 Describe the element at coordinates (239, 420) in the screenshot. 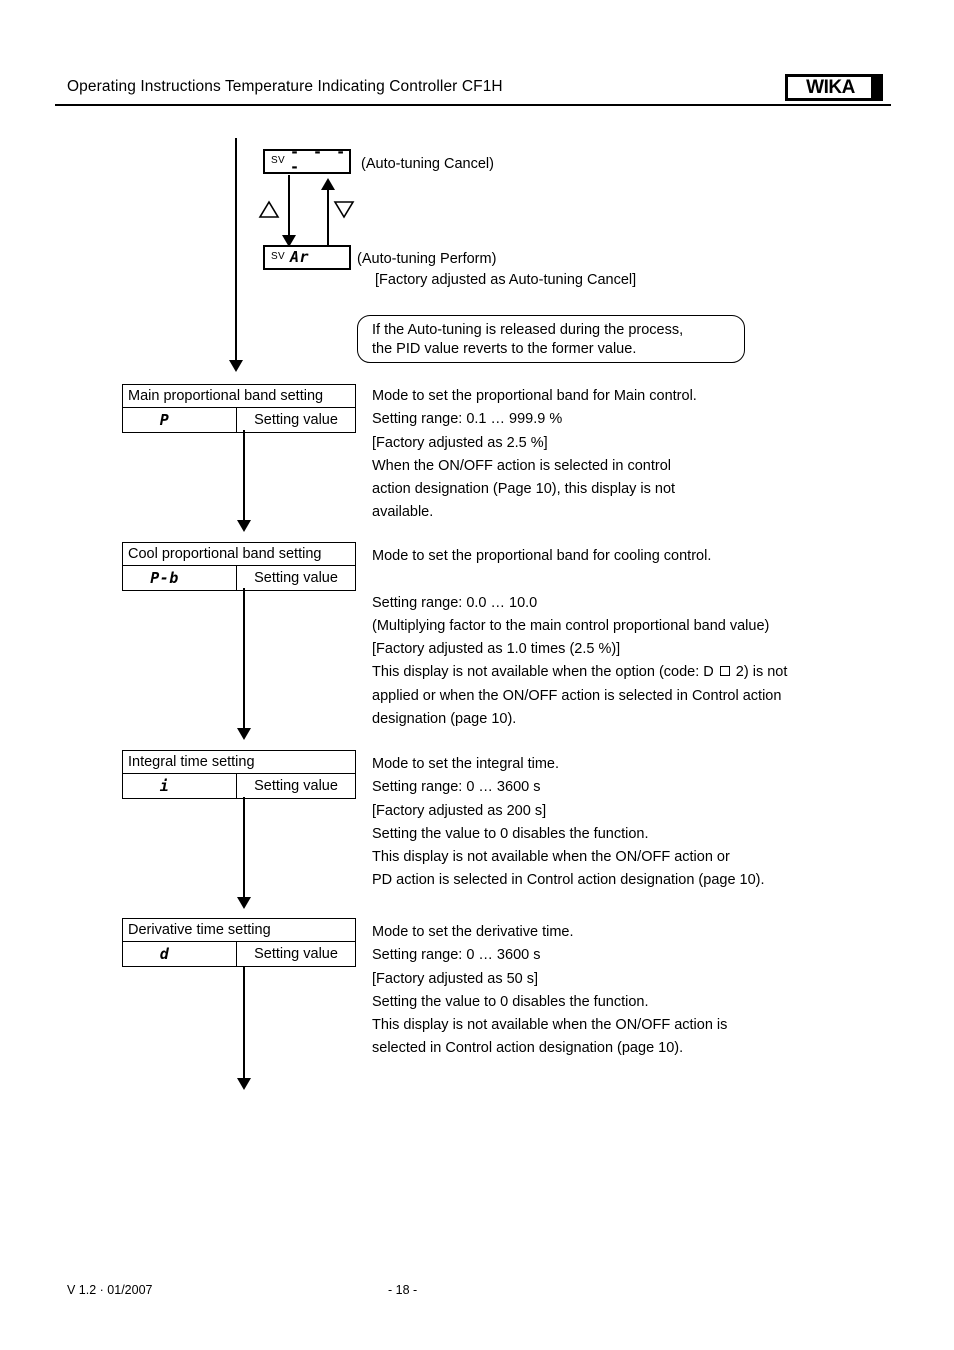

I see `param-row: P Setting value` at that location.